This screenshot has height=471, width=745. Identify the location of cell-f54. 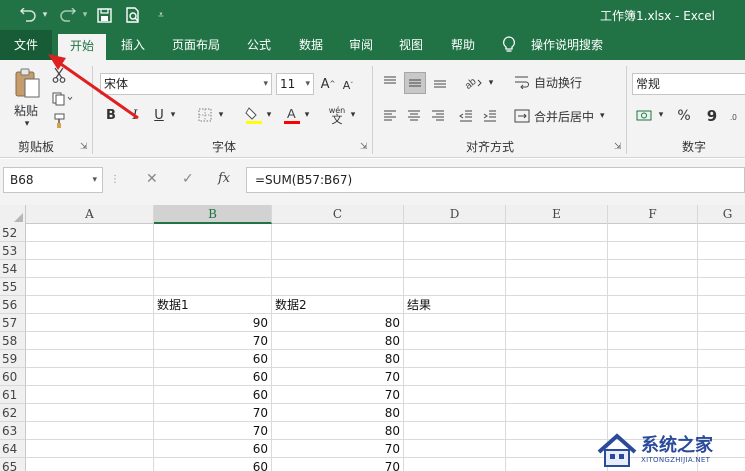
(653, 269).